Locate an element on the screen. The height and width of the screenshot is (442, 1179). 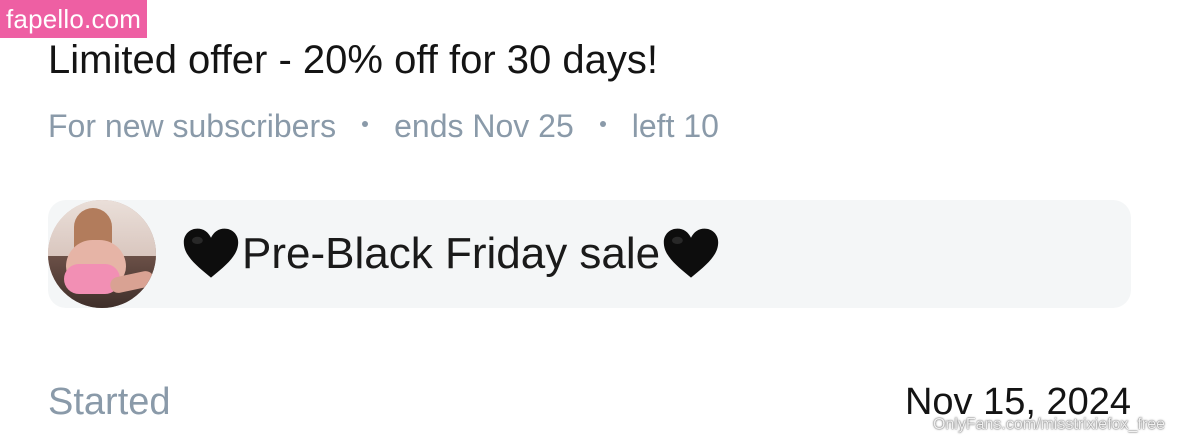
offer-end-date: ends Nov 25 is located at coordinates (484, 125).